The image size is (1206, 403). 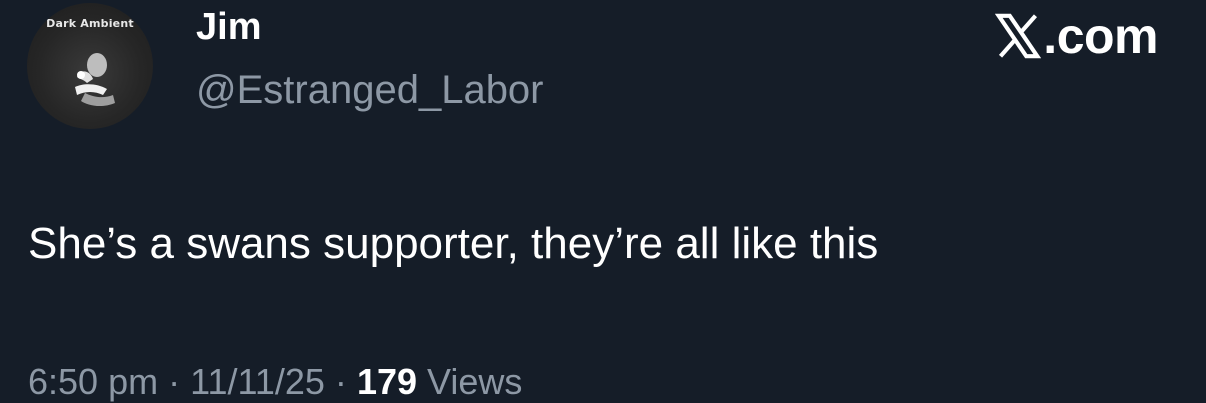 I want to click on avatar: Dark Ambient, so click(x=90, y=66).